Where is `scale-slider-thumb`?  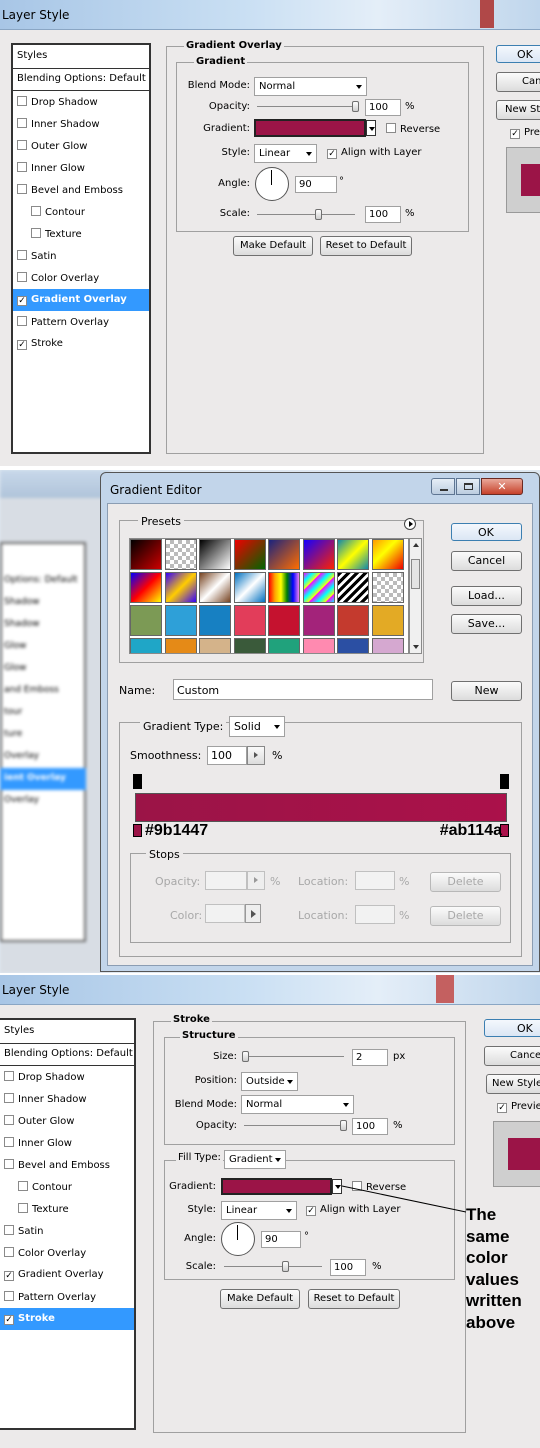 scale-slider-thumb is located at coordinates (318, 214).